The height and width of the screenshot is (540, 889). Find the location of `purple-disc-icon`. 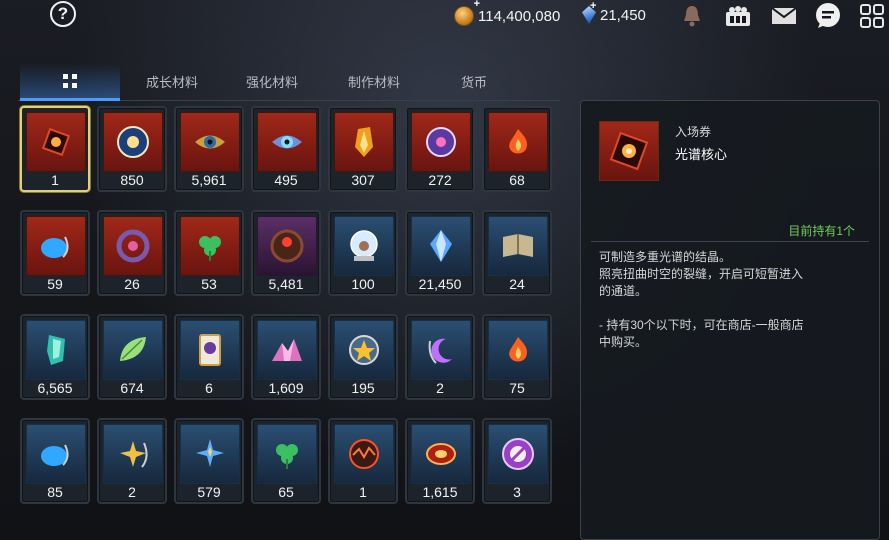

purple-disc-icon is located at coordinates (441, 142).